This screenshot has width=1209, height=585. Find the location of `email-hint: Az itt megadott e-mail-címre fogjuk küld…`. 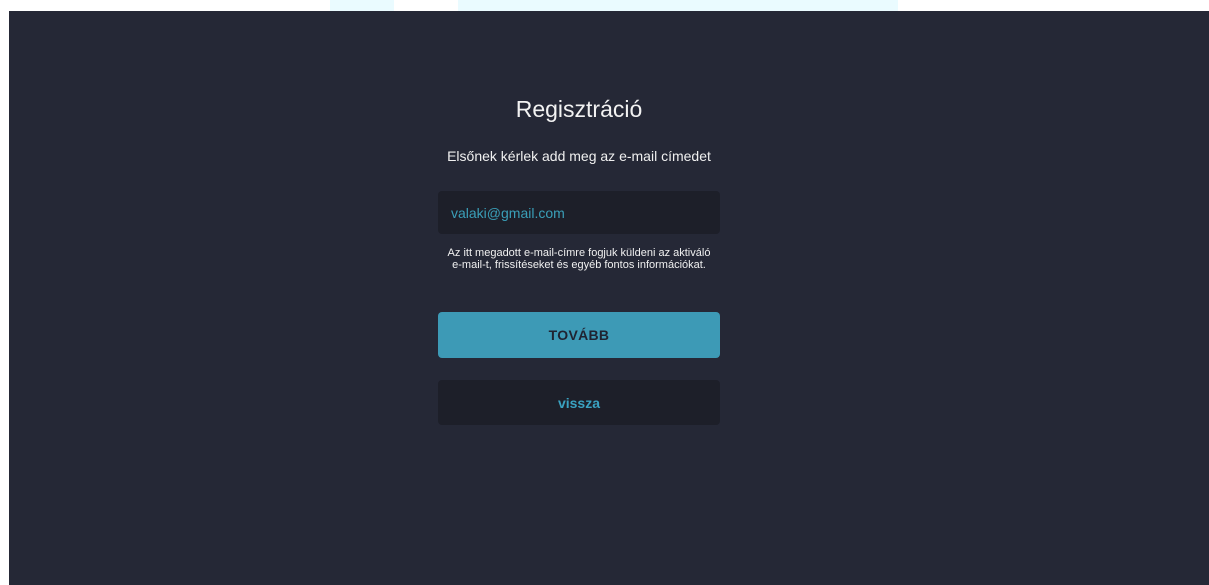

email-hint: Az itt megadott e-mail-címre fogjuk küld… is located at coordinates (579, 259).